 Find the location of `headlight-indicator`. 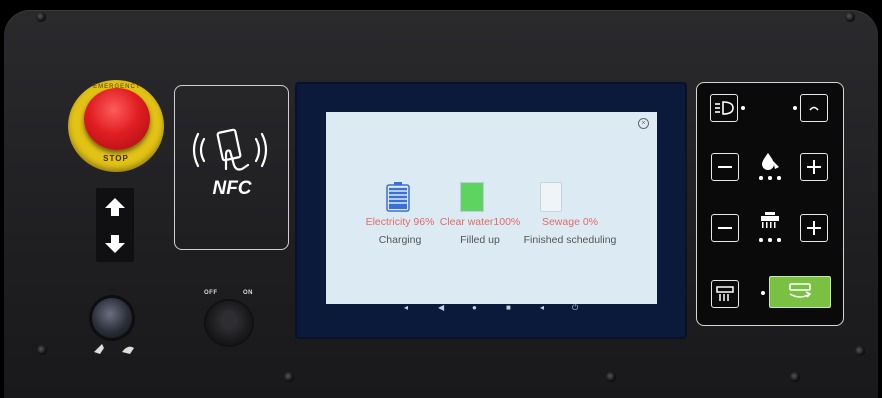

headlight-indicator is located at coordinates (743, 108).